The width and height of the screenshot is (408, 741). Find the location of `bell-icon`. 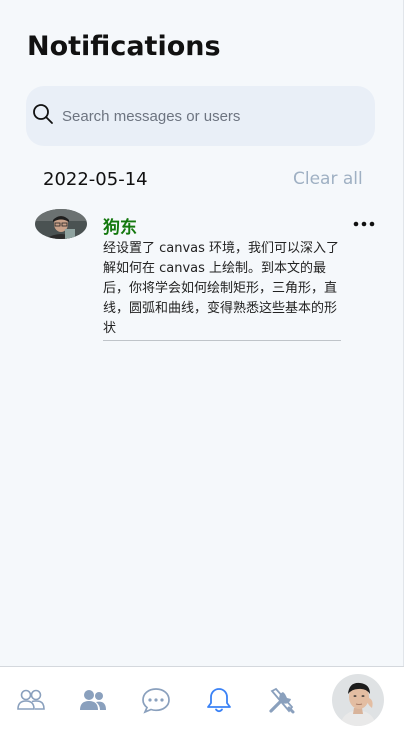

bell-icon is located at coordinates (219, 700).